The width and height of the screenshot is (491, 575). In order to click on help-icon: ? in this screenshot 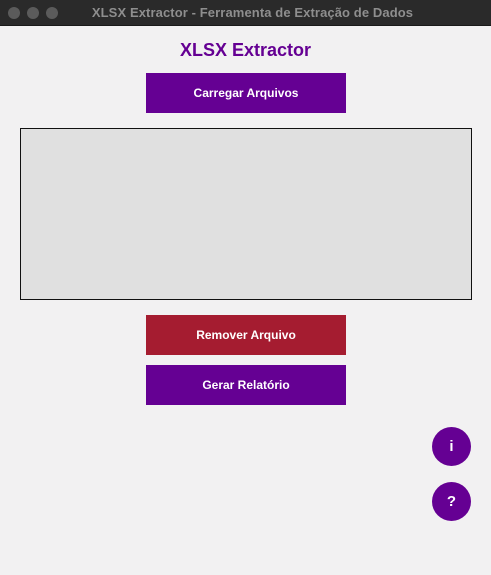, I will do `click(451, 501)`.